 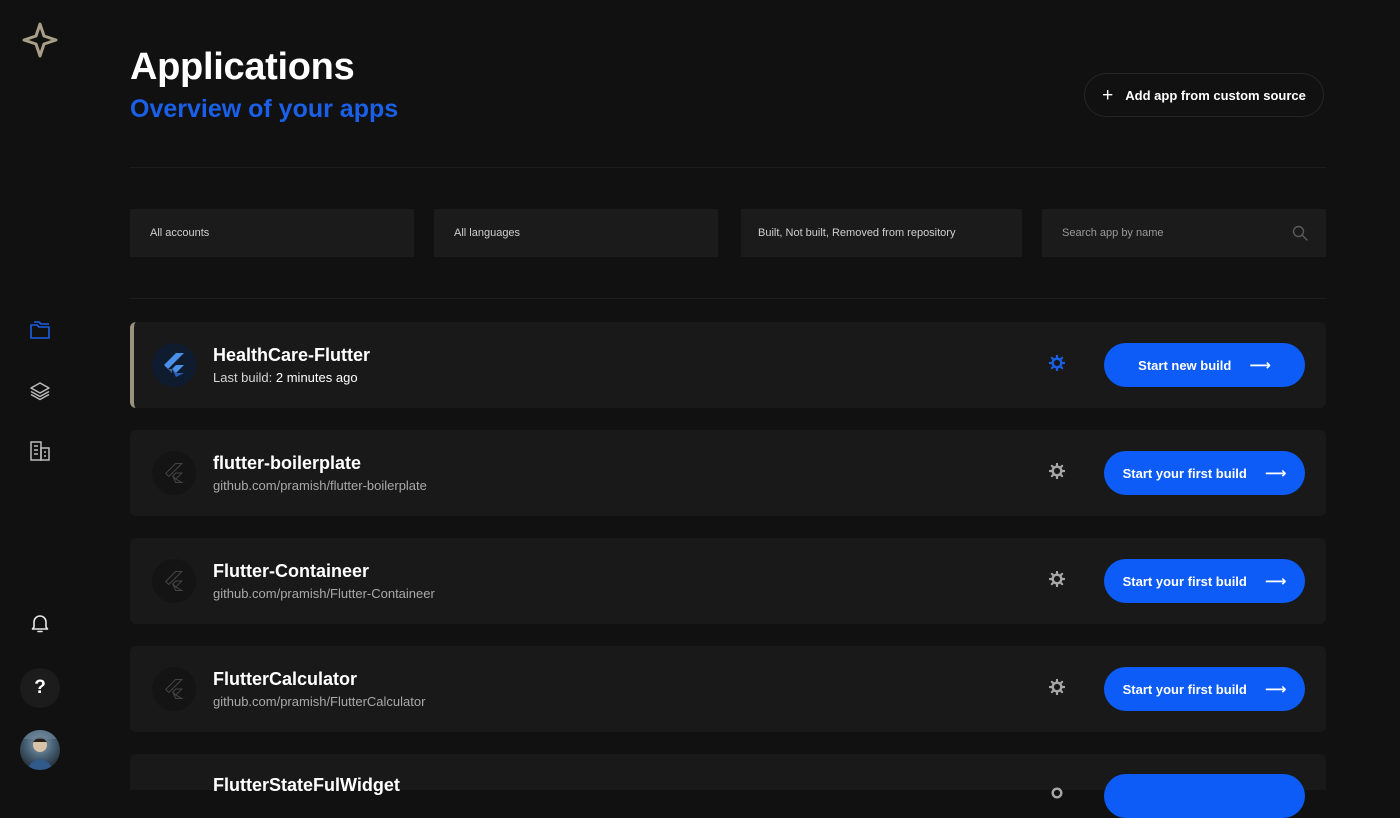 What do you see at coordinates (319, 701) in the screenshot?
I see `app-repo-url: github.com/pramish/FlutterCalculator` at bounding box center [319, 701].